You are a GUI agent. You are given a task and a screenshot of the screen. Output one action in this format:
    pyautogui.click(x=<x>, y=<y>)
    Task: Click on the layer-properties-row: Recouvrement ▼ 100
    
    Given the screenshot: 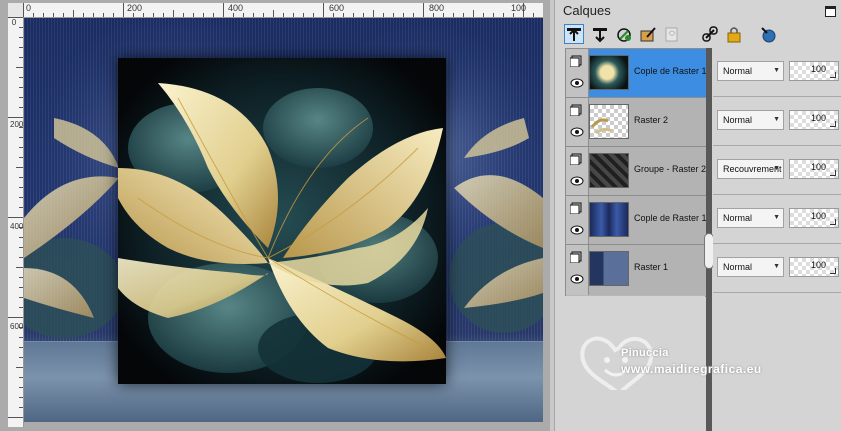 What is the action you would take?
    pyautogui.click(x=777, y=170)
    